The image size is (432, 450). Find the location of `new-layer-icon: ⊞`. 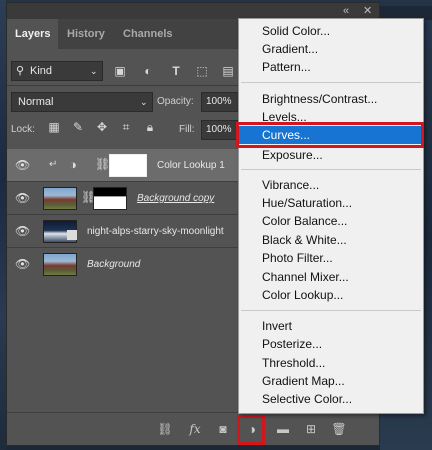

new-layer-icon: ⊞ is located at coordinates (311, 429).